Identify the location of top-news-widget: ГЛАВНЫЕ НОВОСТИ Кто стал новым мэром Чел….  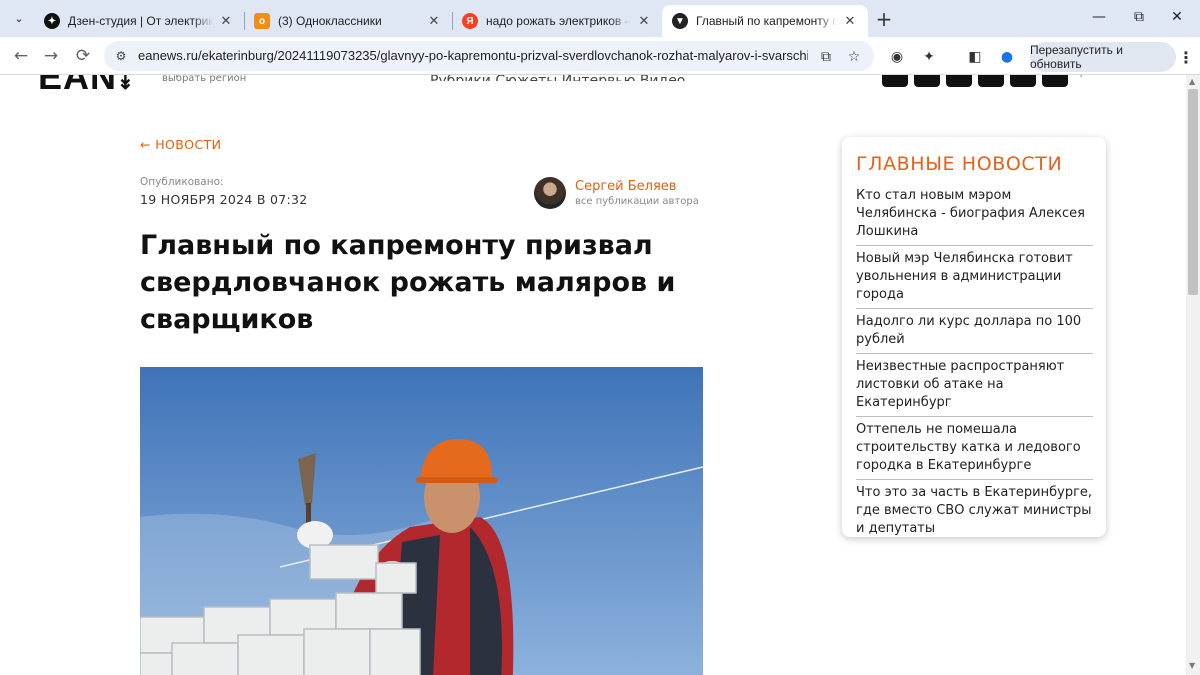
(974, 337).